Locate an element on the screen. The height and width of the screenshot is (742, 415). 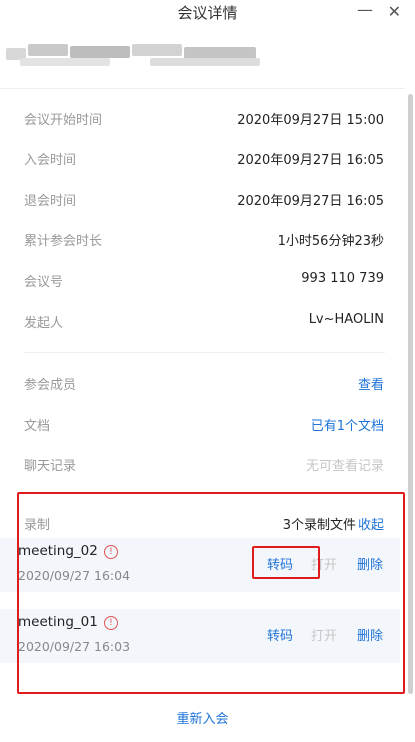
window-title: 会议详情 is located at coordinates (207, 13).